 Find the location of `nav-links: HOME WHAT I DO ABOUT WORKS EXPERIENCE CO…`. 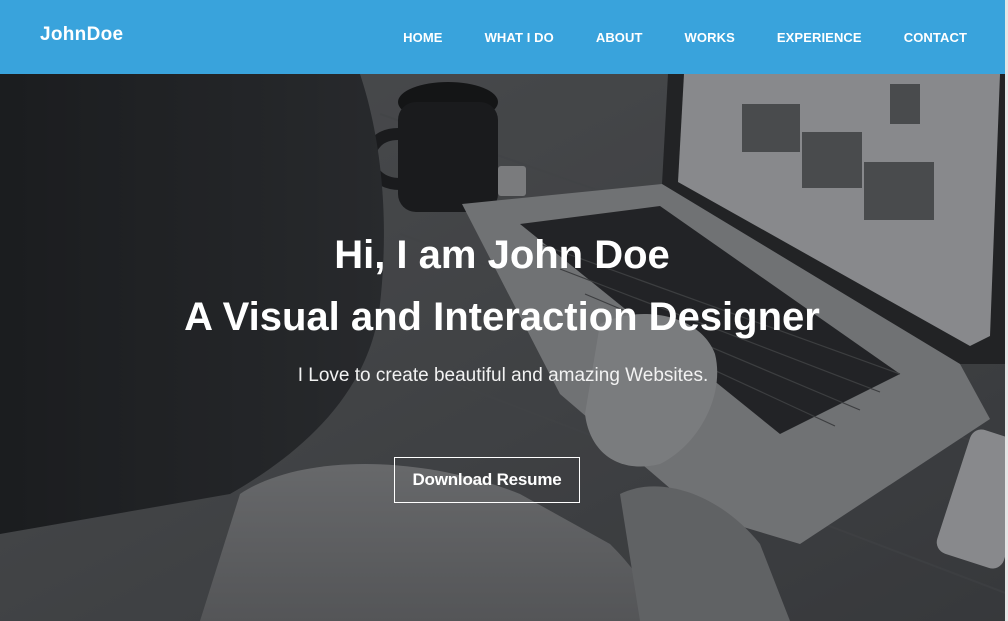

nav-links: HOME WHAT I DO ABOUT WORKS EXPERIENCE CO… is located at coordinates (664, 37).